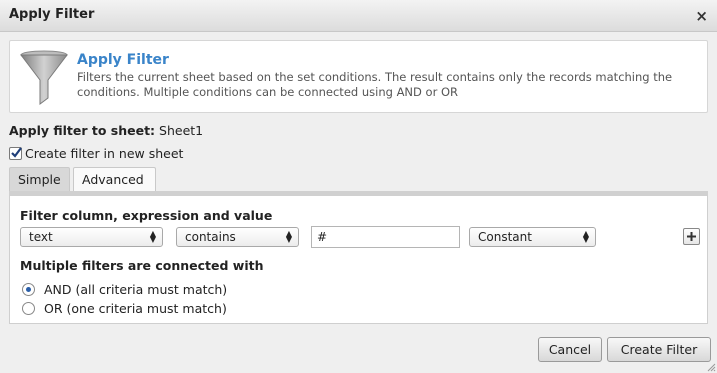  I want to click on cancel-button: Cancel, so click(570, 349).